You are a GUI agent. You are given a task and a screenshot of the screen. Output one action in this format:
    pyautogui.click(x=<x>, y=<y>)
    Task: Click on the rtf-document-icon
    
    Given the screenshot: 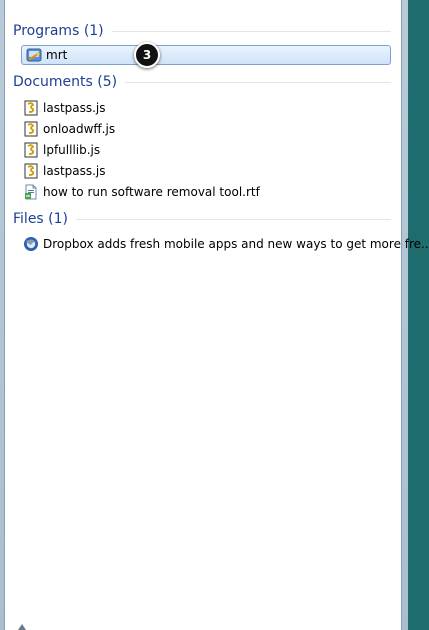 What is the action you would take?
    pyautogui.click(x=31, y=192)
    